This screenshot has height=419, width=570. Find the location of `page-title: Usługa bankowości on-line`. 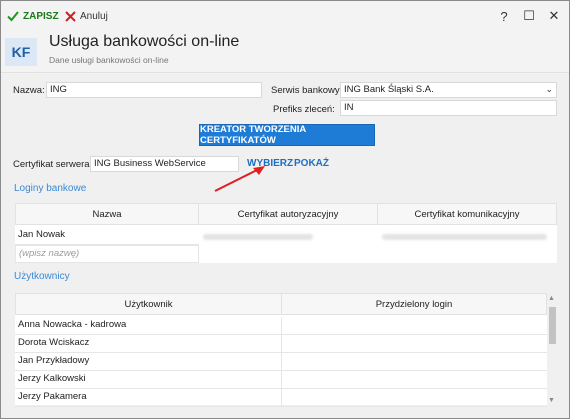

page-title: Usługa bankowości on-line is located at coordinates (144, 41).